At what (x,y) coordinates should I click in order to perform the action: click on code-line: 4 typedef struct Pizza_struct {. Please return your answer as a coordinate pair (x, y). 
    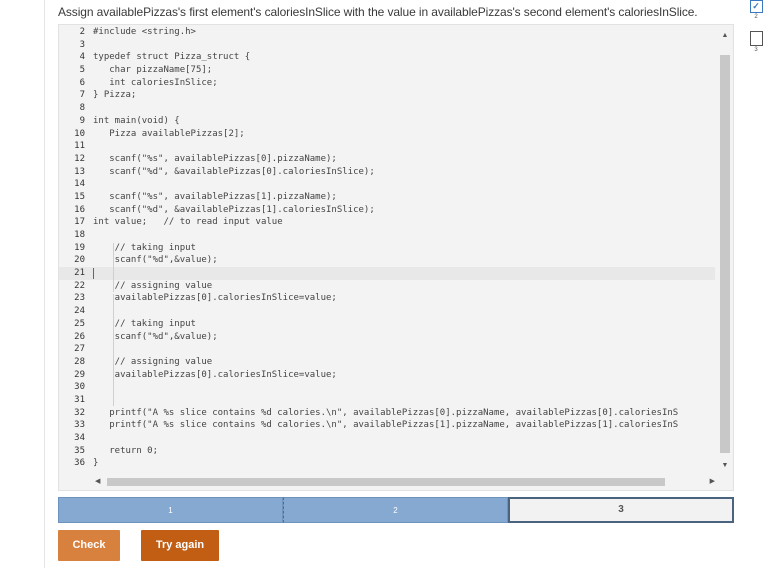
    Looking at the image, I should click on (387, 57).